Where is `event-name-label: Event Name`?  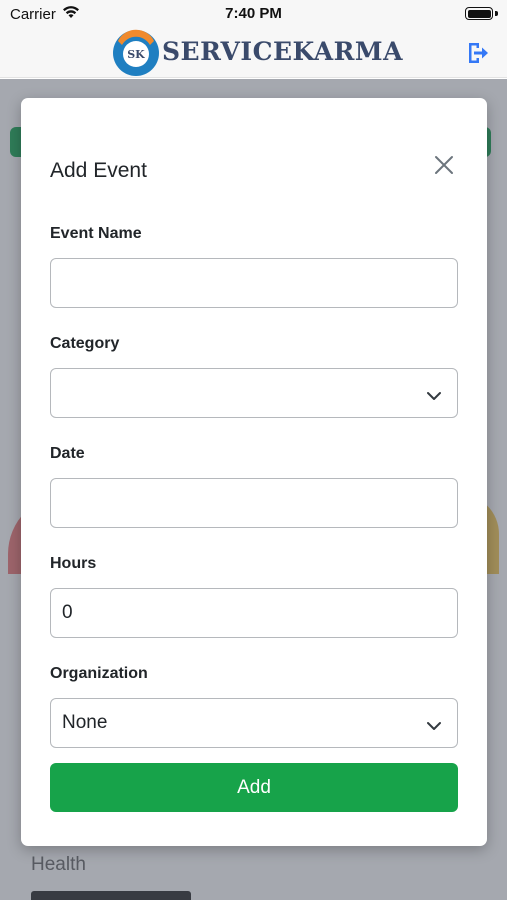 event-name-label: Event Name is located at coordinates (96, 233).